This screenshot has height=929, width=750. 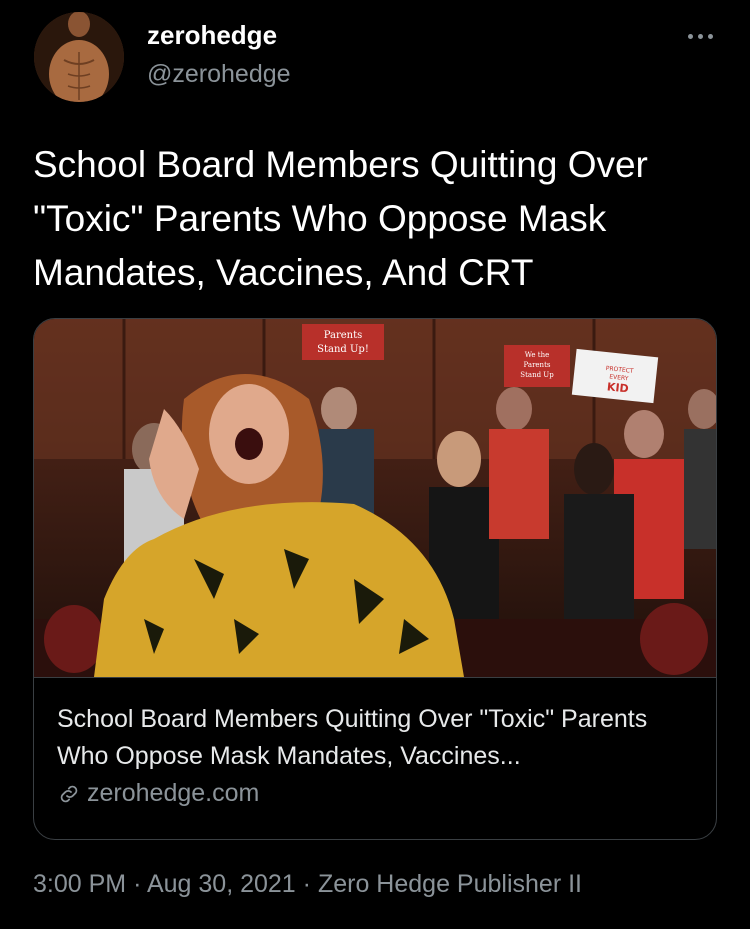 What do you see at coordinates (537, 365) in the screenshot?
I see `svg-text: Parents` at bounding box center [537, 365].